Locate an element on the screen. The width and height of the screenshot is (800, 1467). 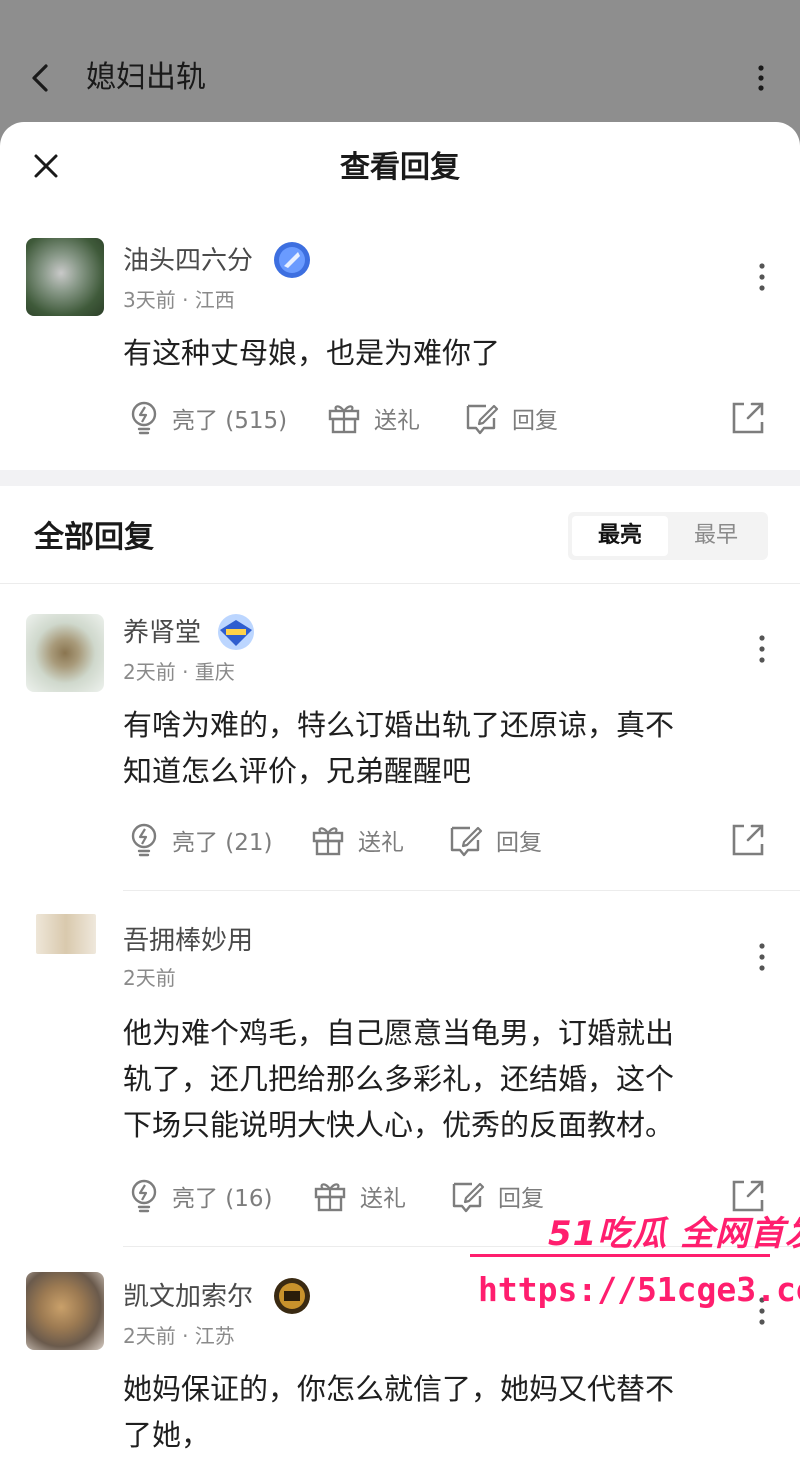
watermark-underline is located at coordinates (620, 1255).